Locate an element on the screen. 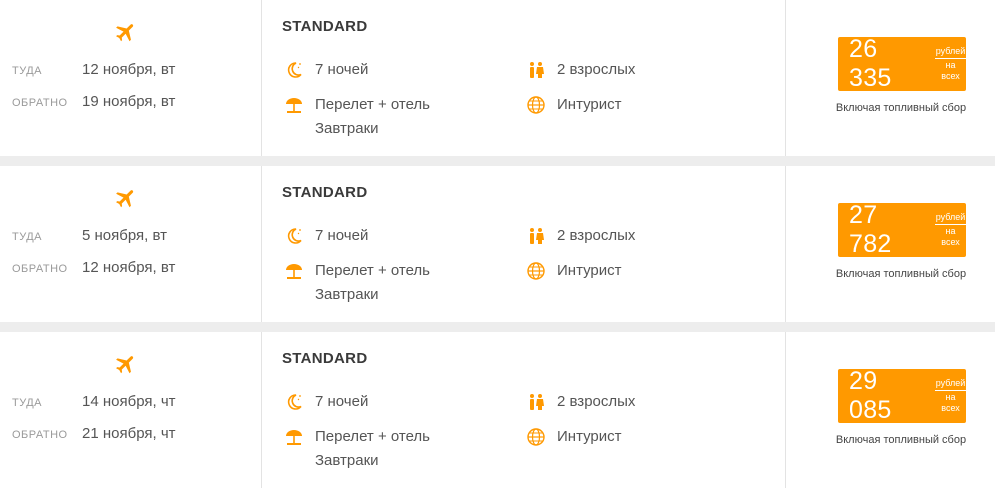  departure-row: ТУДА 12 ноября, вт is located at coordinates (93, 69).